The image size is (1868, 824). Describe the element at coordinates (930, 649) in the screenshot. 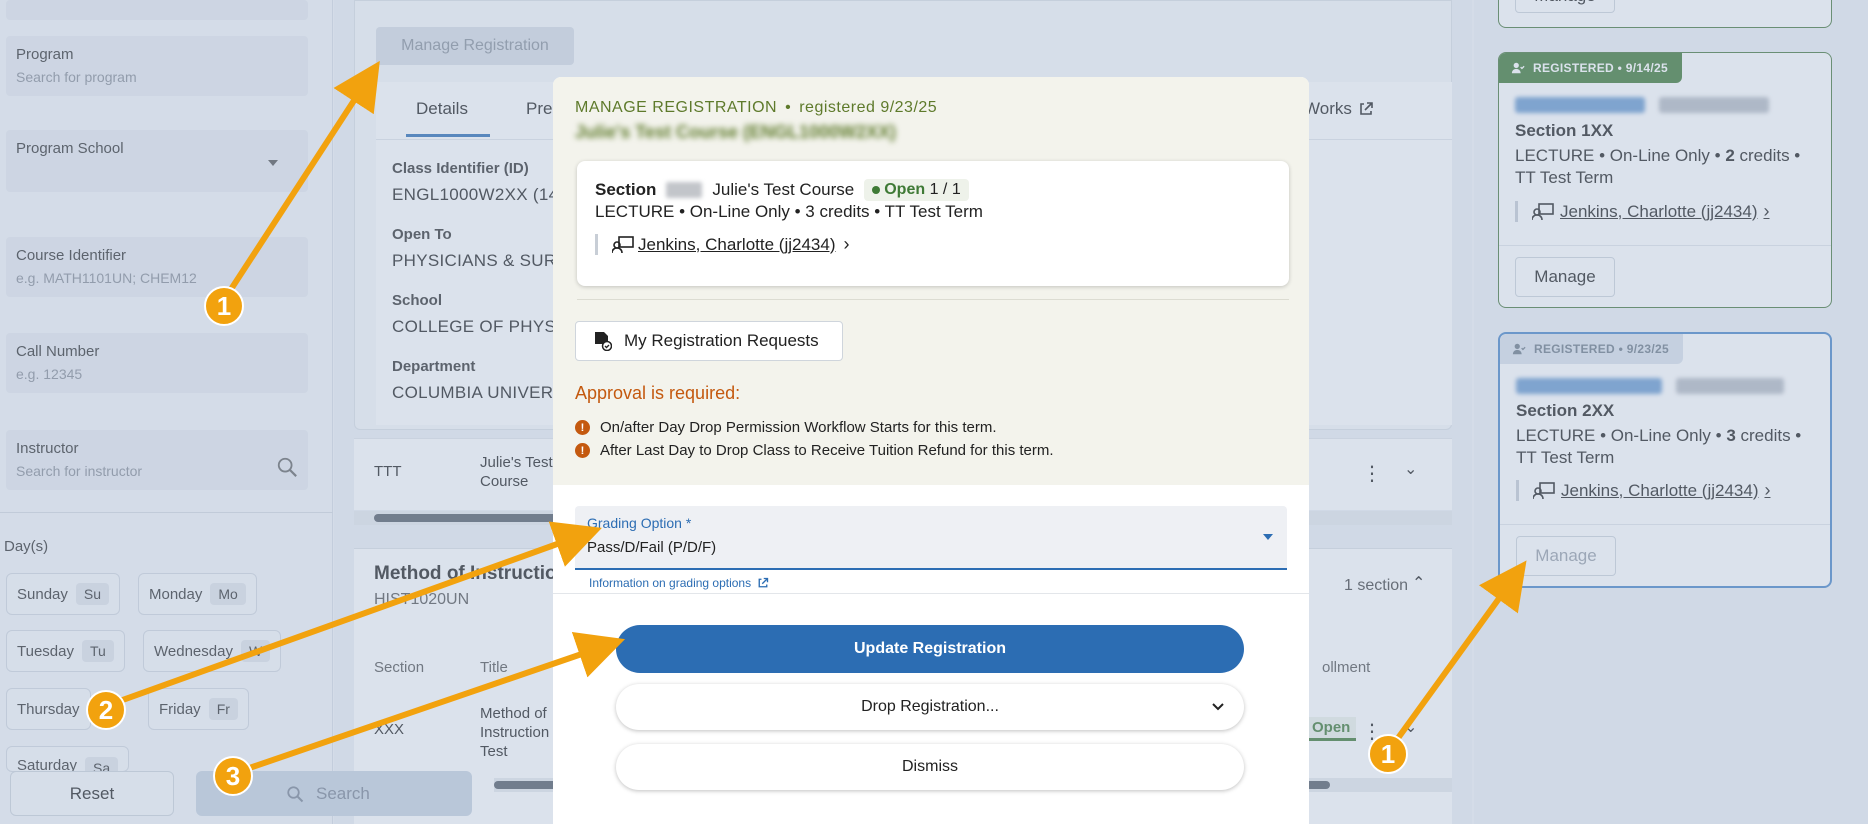

I see `update-registration-button: Update Registration` at that location.